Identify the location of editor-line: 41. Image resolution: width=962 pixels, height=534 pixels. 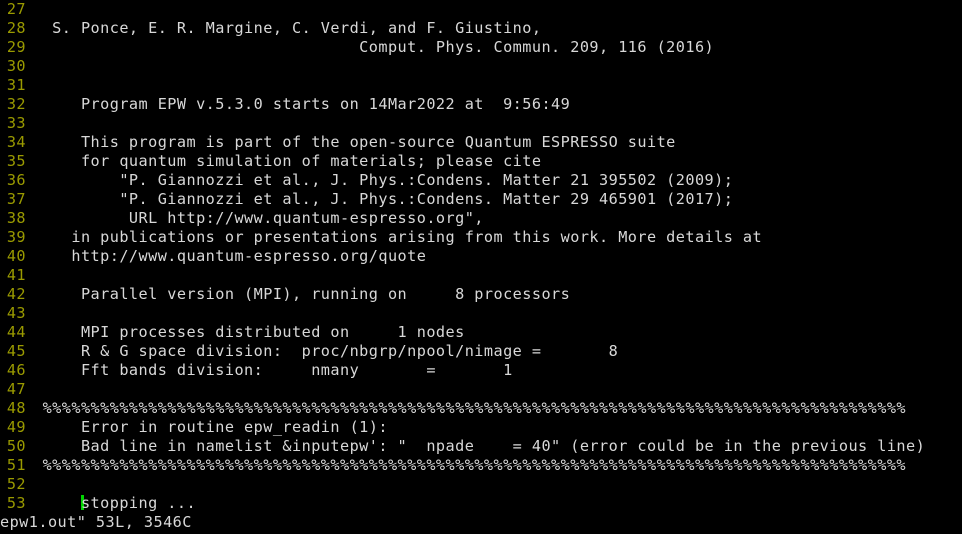
(481, 275).